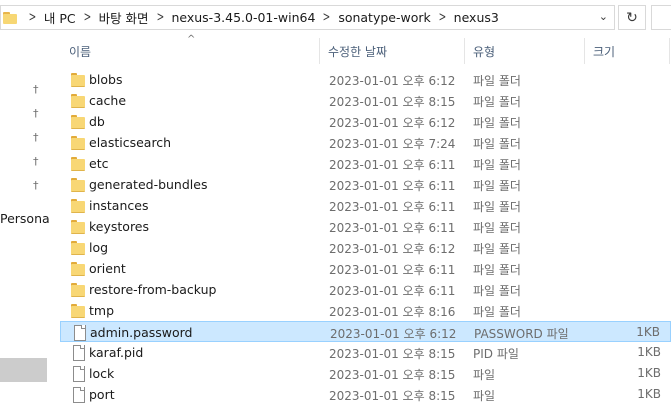 The height and width of the screenshot is (407, 671). I want to click on file-name: generated-bundles, so click(148, 184).